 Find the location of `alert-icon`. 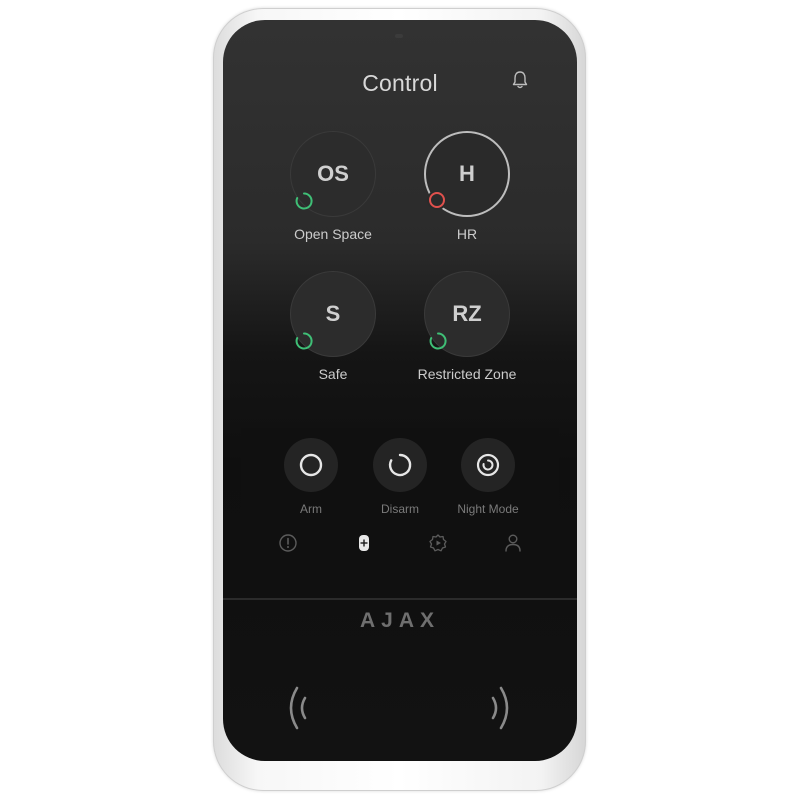

alert-icon is located at coordinates (288, 543).